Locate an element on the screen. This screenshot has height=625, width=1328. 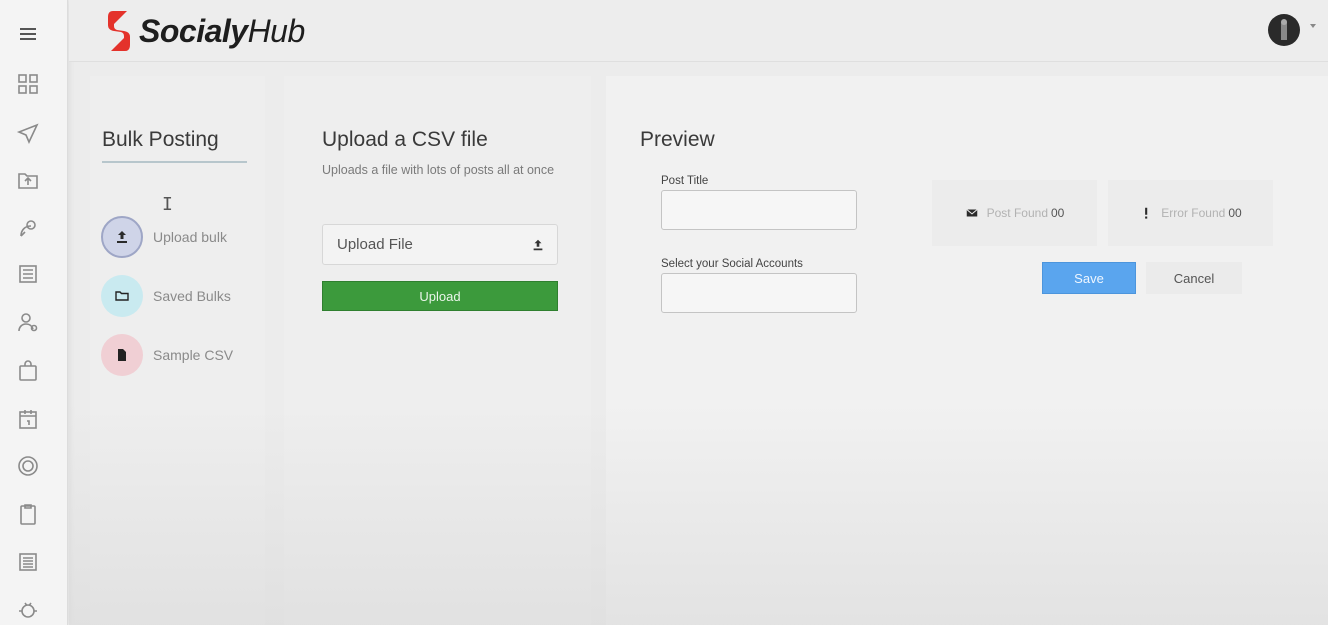
exclamation-icon is located at coordinates (1146, 213).